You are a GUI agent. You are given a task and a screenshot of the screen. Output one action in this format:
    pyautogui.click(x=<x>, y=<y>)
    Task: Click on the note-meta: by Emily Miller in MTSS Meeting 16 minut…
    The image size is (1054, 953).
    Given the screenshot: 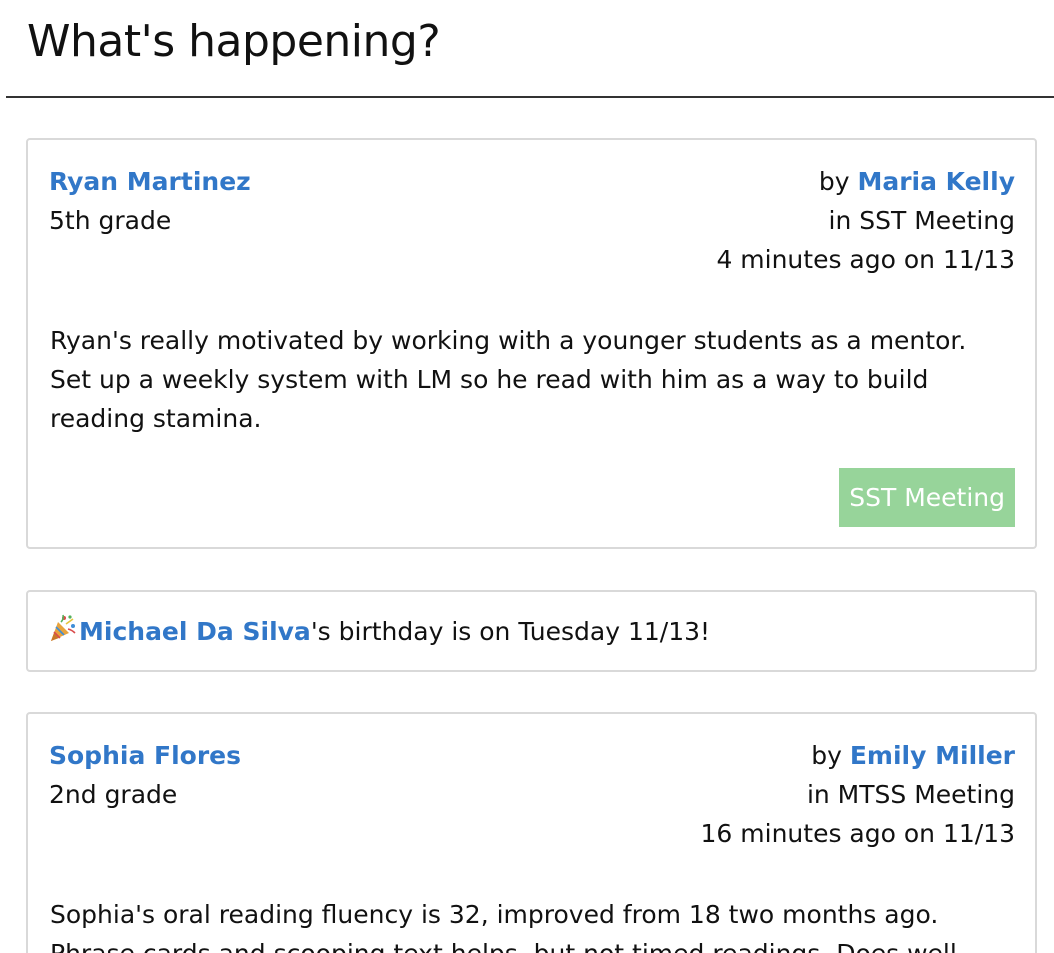 What is the action you would take?
    pyautogui.click(x=858, y=794)
    